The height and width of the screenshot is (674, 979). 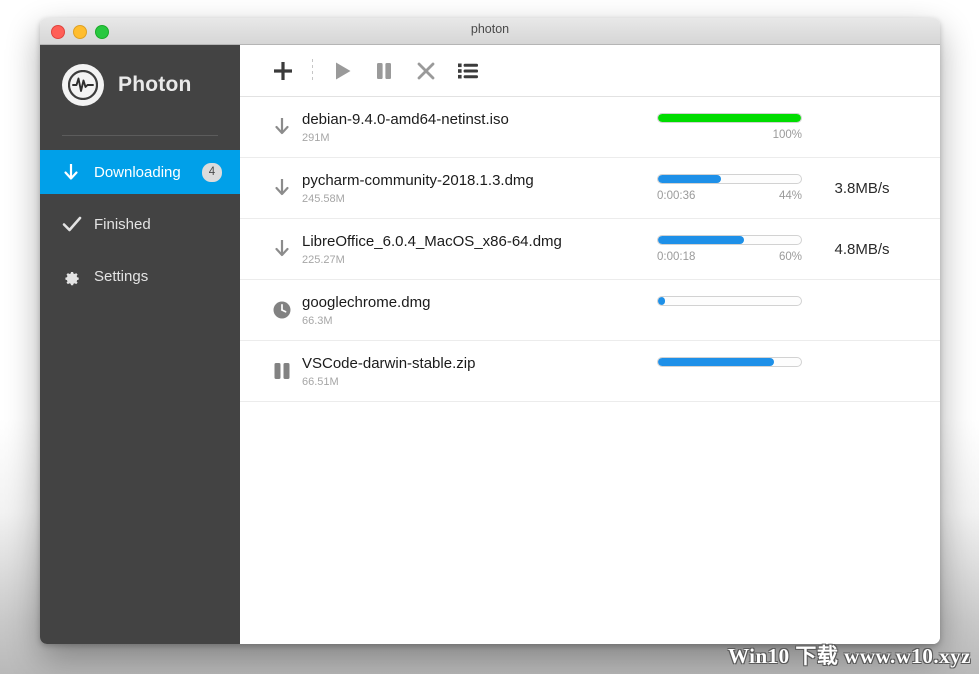 I want to click on gear-icon, so click(x=75, y=276).